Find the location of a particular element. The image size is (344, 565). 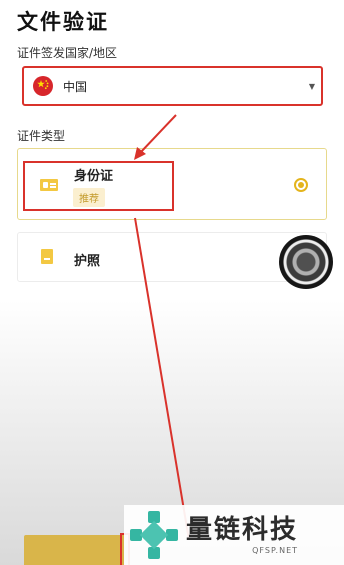

watermark-domain: QFSP.NET is located at coordinates (275, 550).